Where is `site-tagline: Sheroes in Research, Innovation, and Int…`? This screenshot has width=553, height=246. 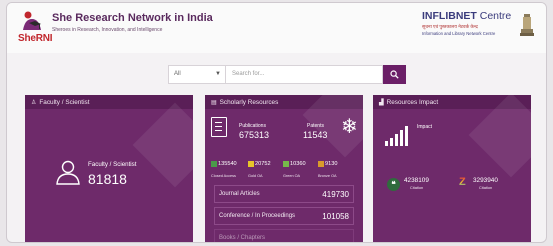
site-tagline: Sheroes in Research, Innovation, and Int… is located at coordinates (107, 30).